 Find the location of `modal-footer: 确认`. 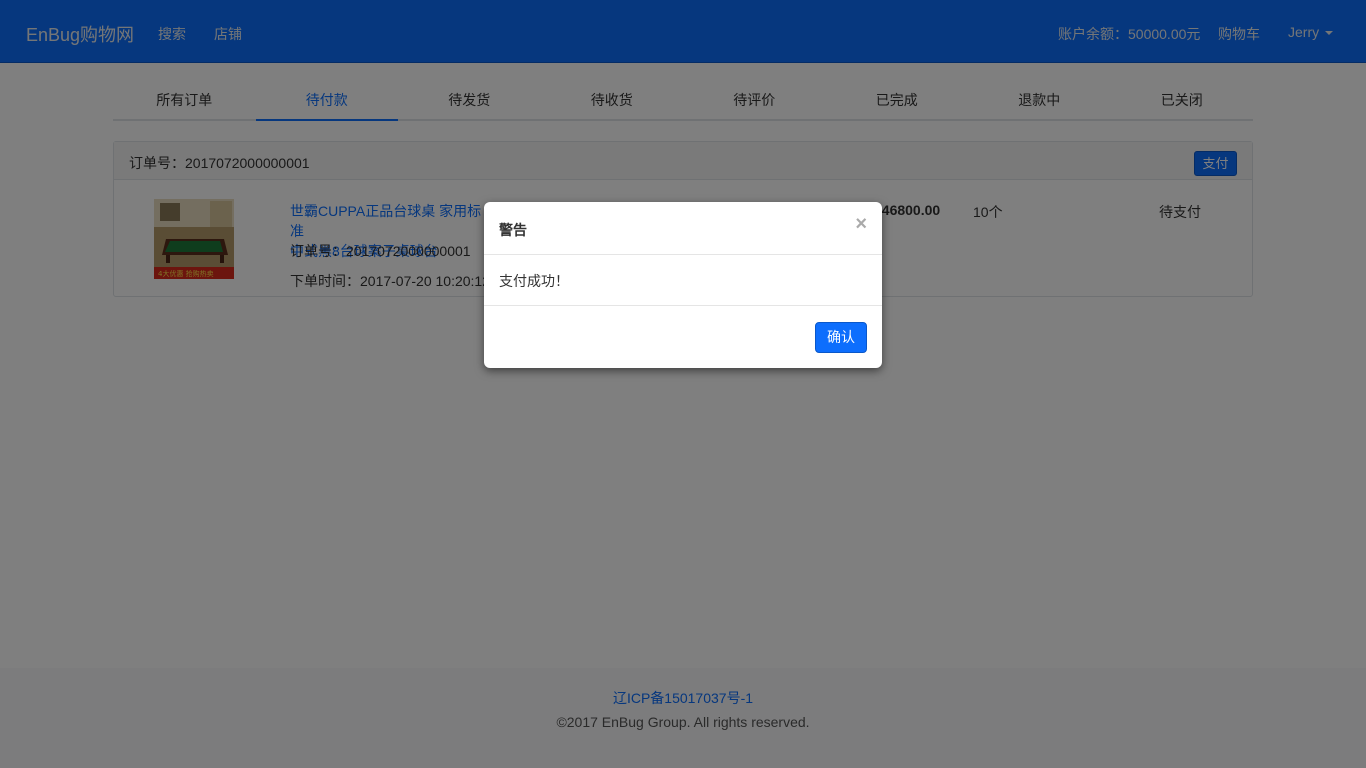

modal-footer: 确认 is located at coordinates (683, 337).